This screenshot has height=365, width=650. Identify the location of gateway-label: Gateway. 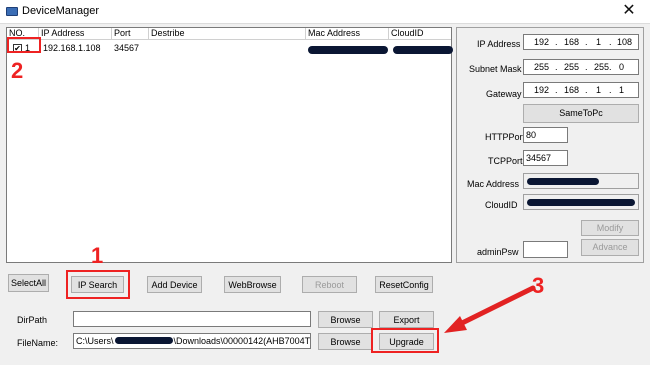
(504, 94).